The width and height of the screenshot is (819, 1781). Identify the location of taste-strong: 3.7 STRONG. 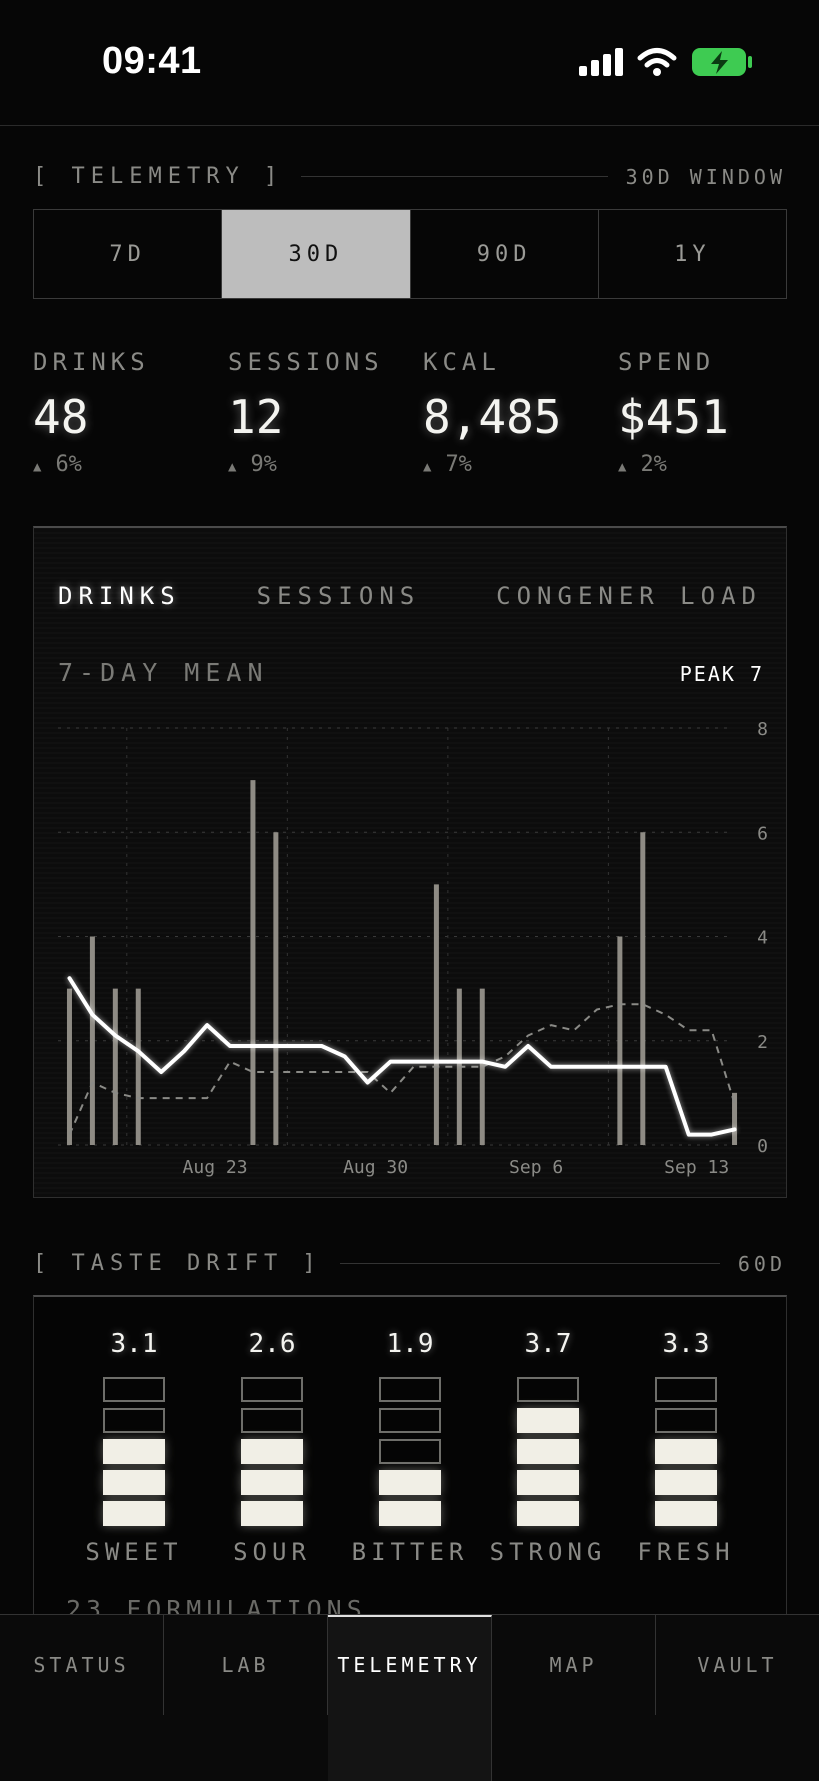
(548, 1447).